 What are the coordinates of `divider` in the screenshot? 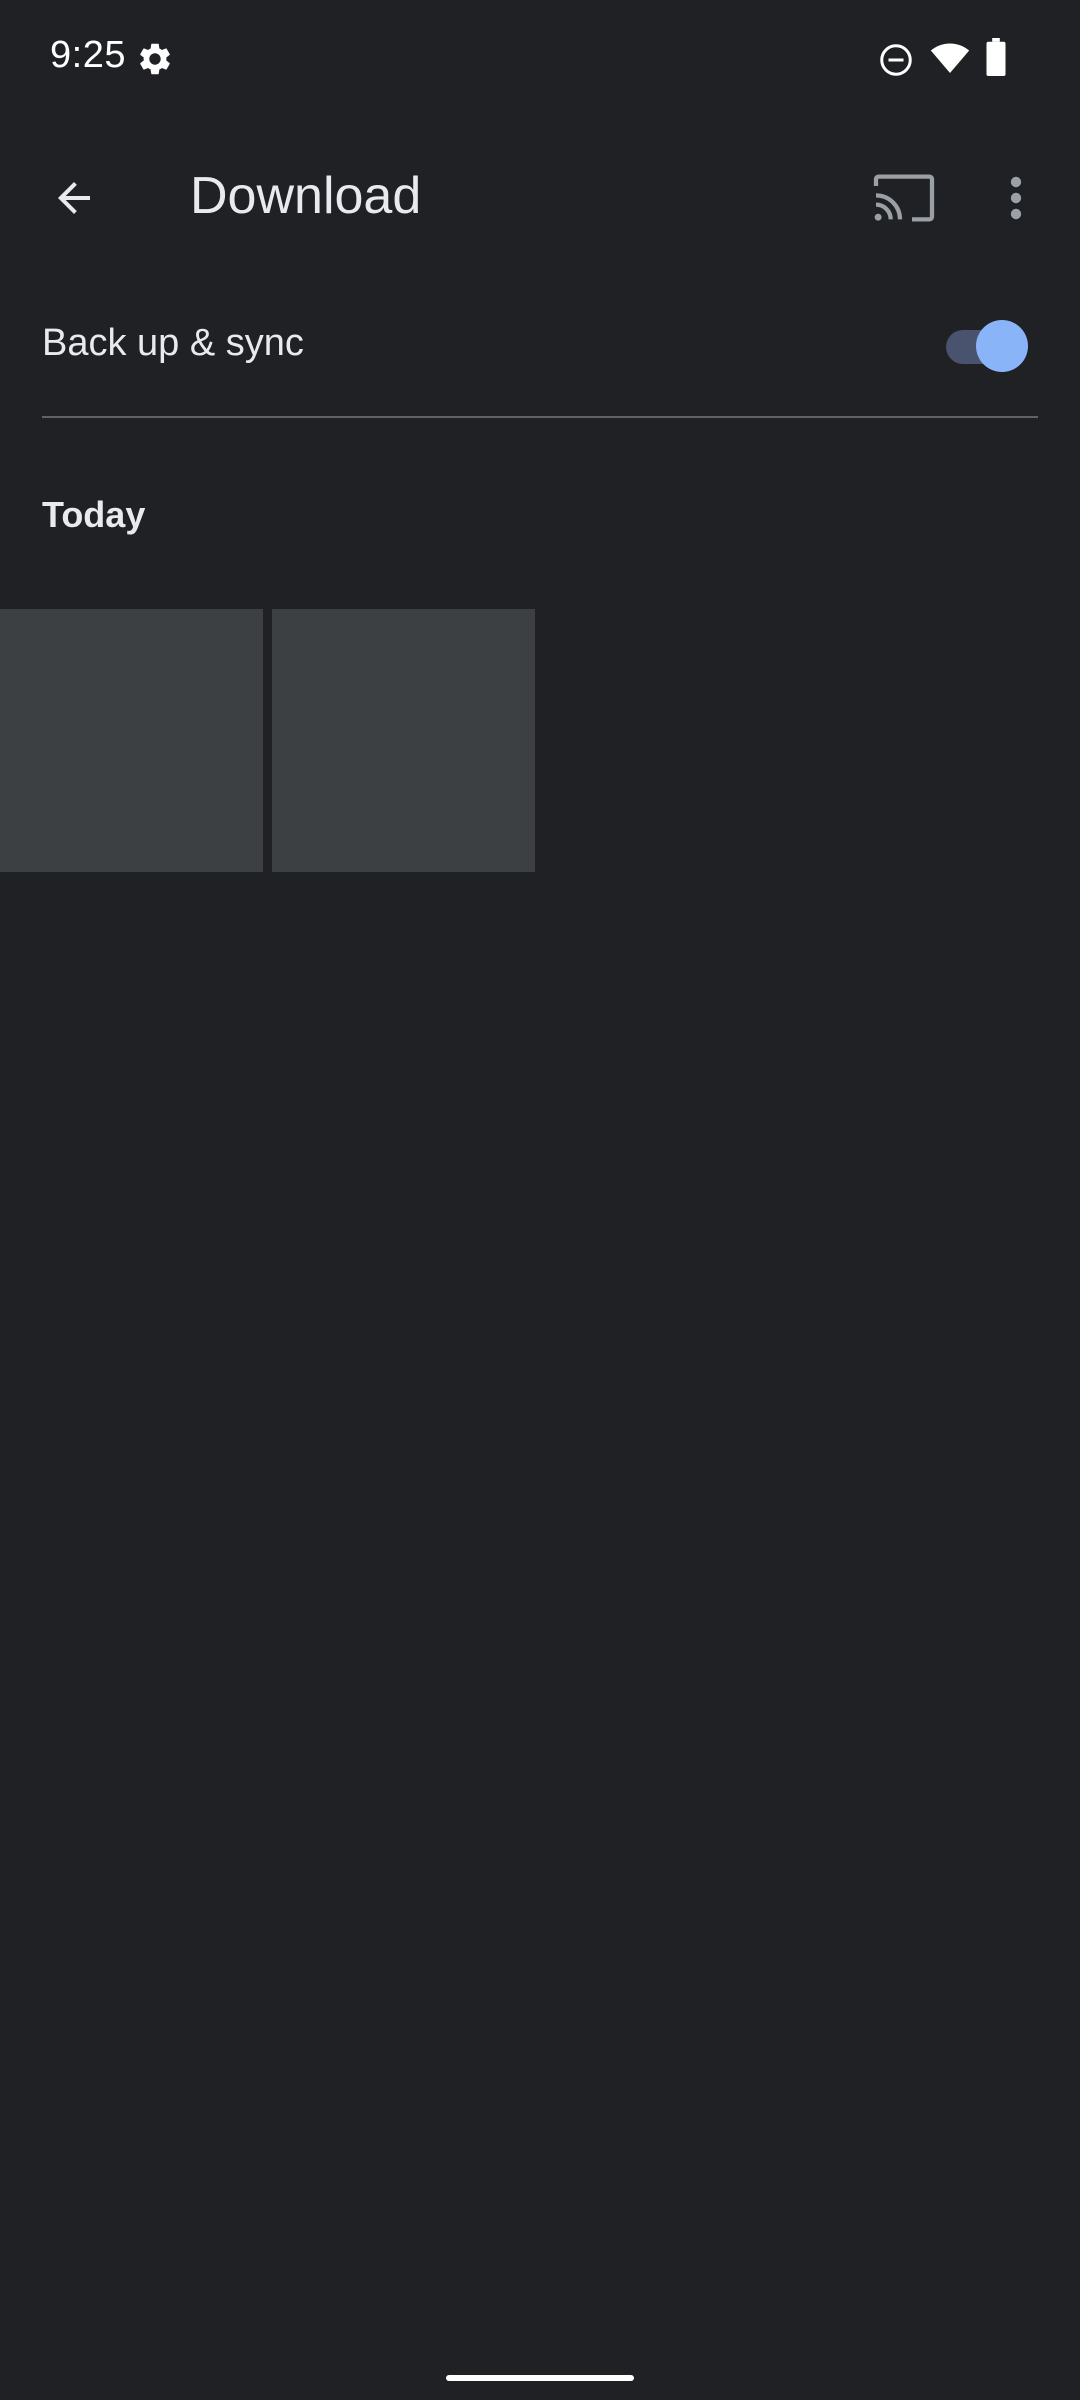 It's located at (540, 417).